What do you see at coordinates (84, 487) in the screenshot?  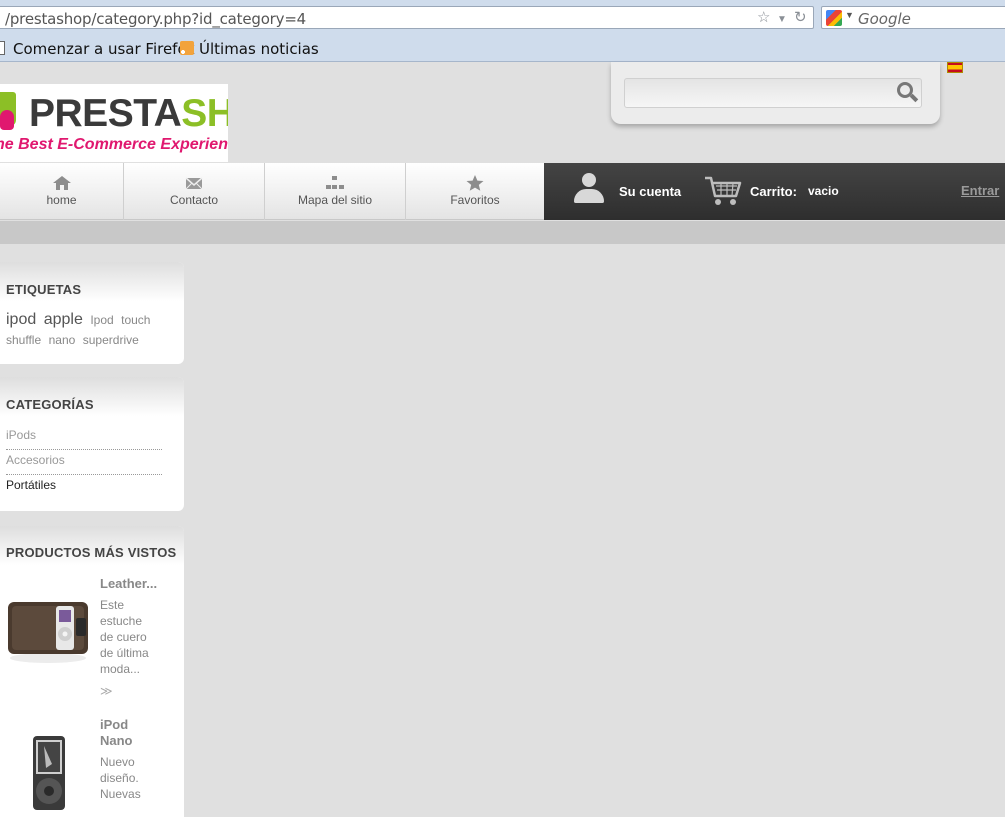 I see `category-link-portatiles: Portátiles` at bounding box center [84, 487].